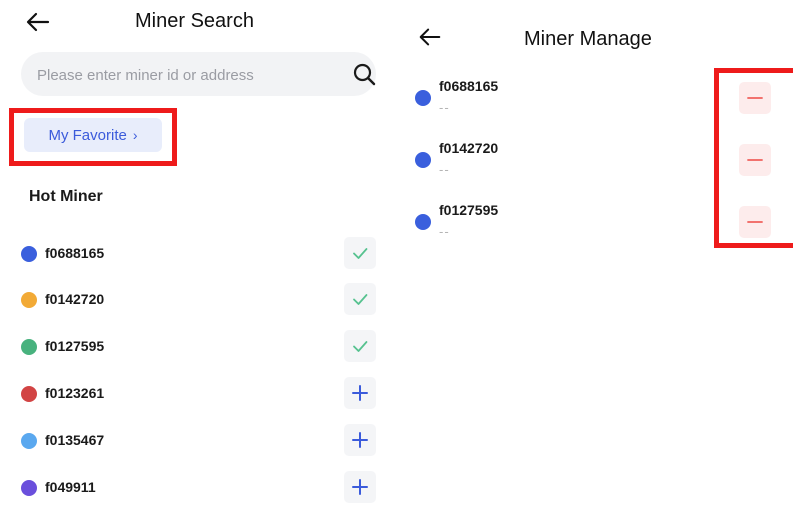  Describe the element at coordinates (596, 225) in the screenshot. I see `managed-miner-row: f0127595 --` at that location.